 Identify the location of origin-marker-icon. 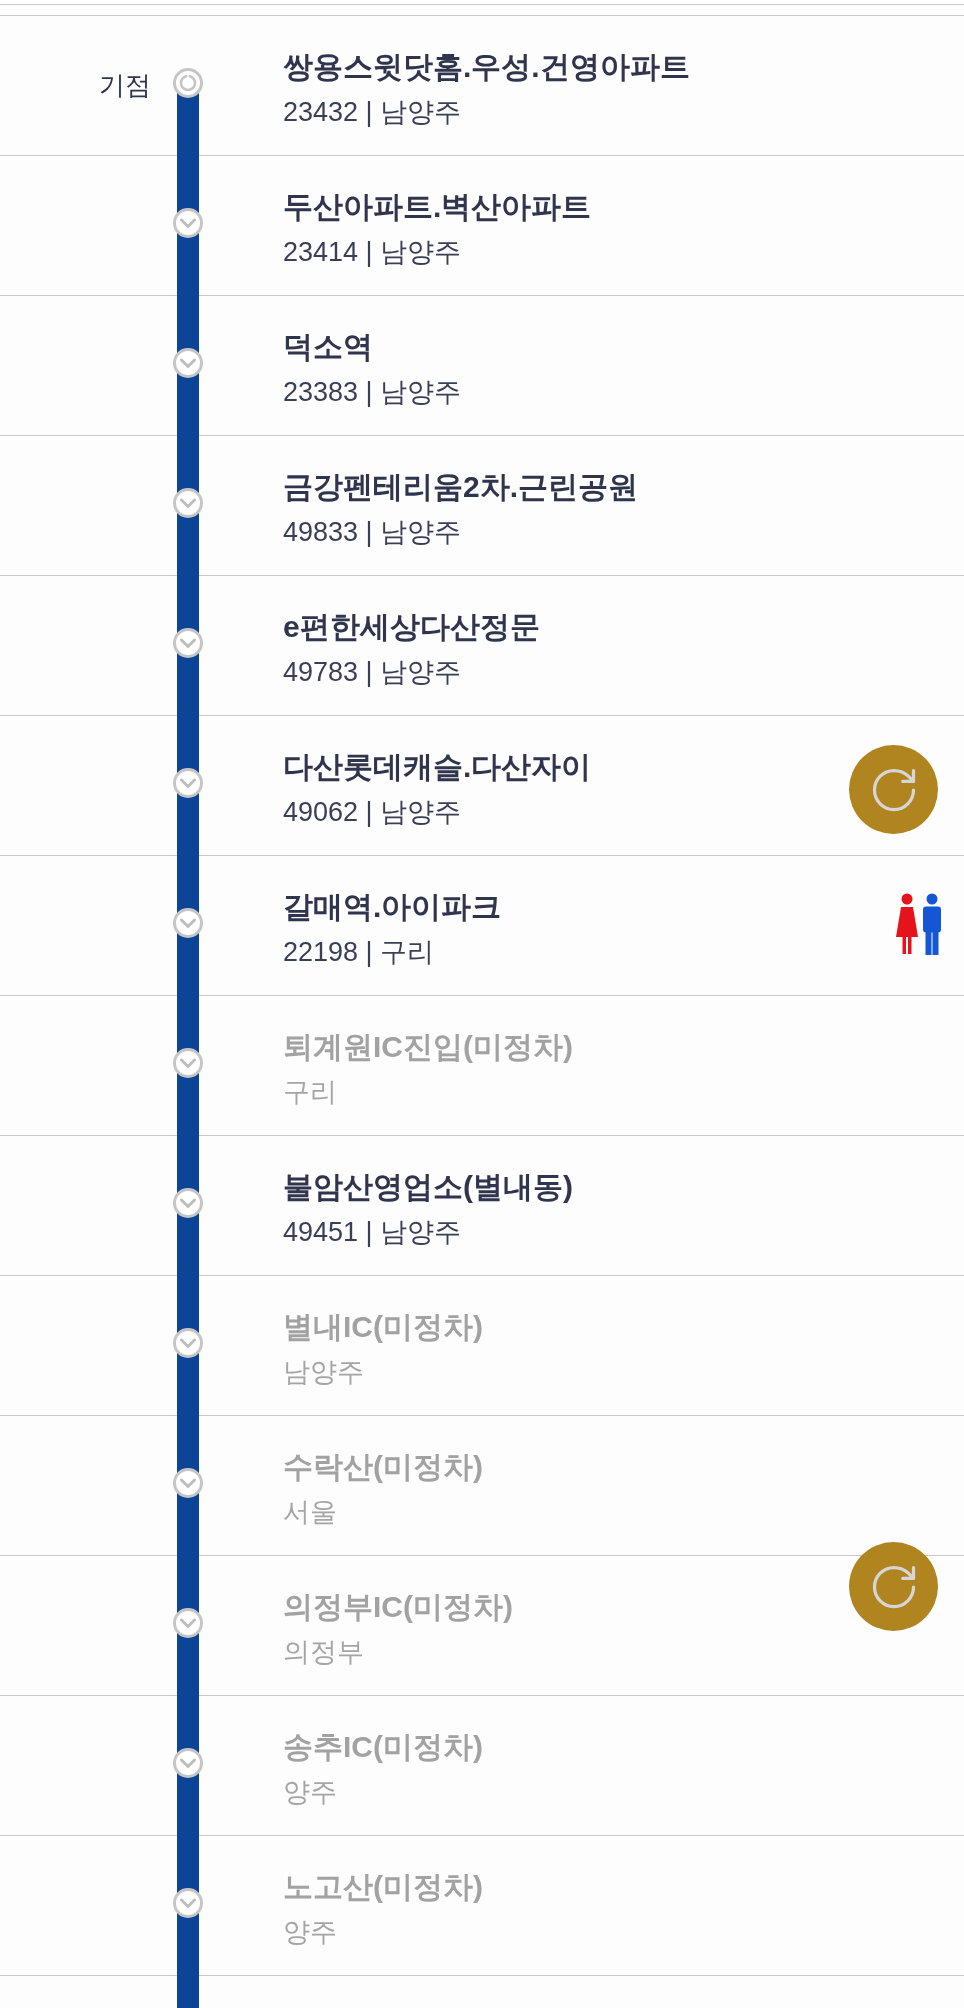
(188, 83).